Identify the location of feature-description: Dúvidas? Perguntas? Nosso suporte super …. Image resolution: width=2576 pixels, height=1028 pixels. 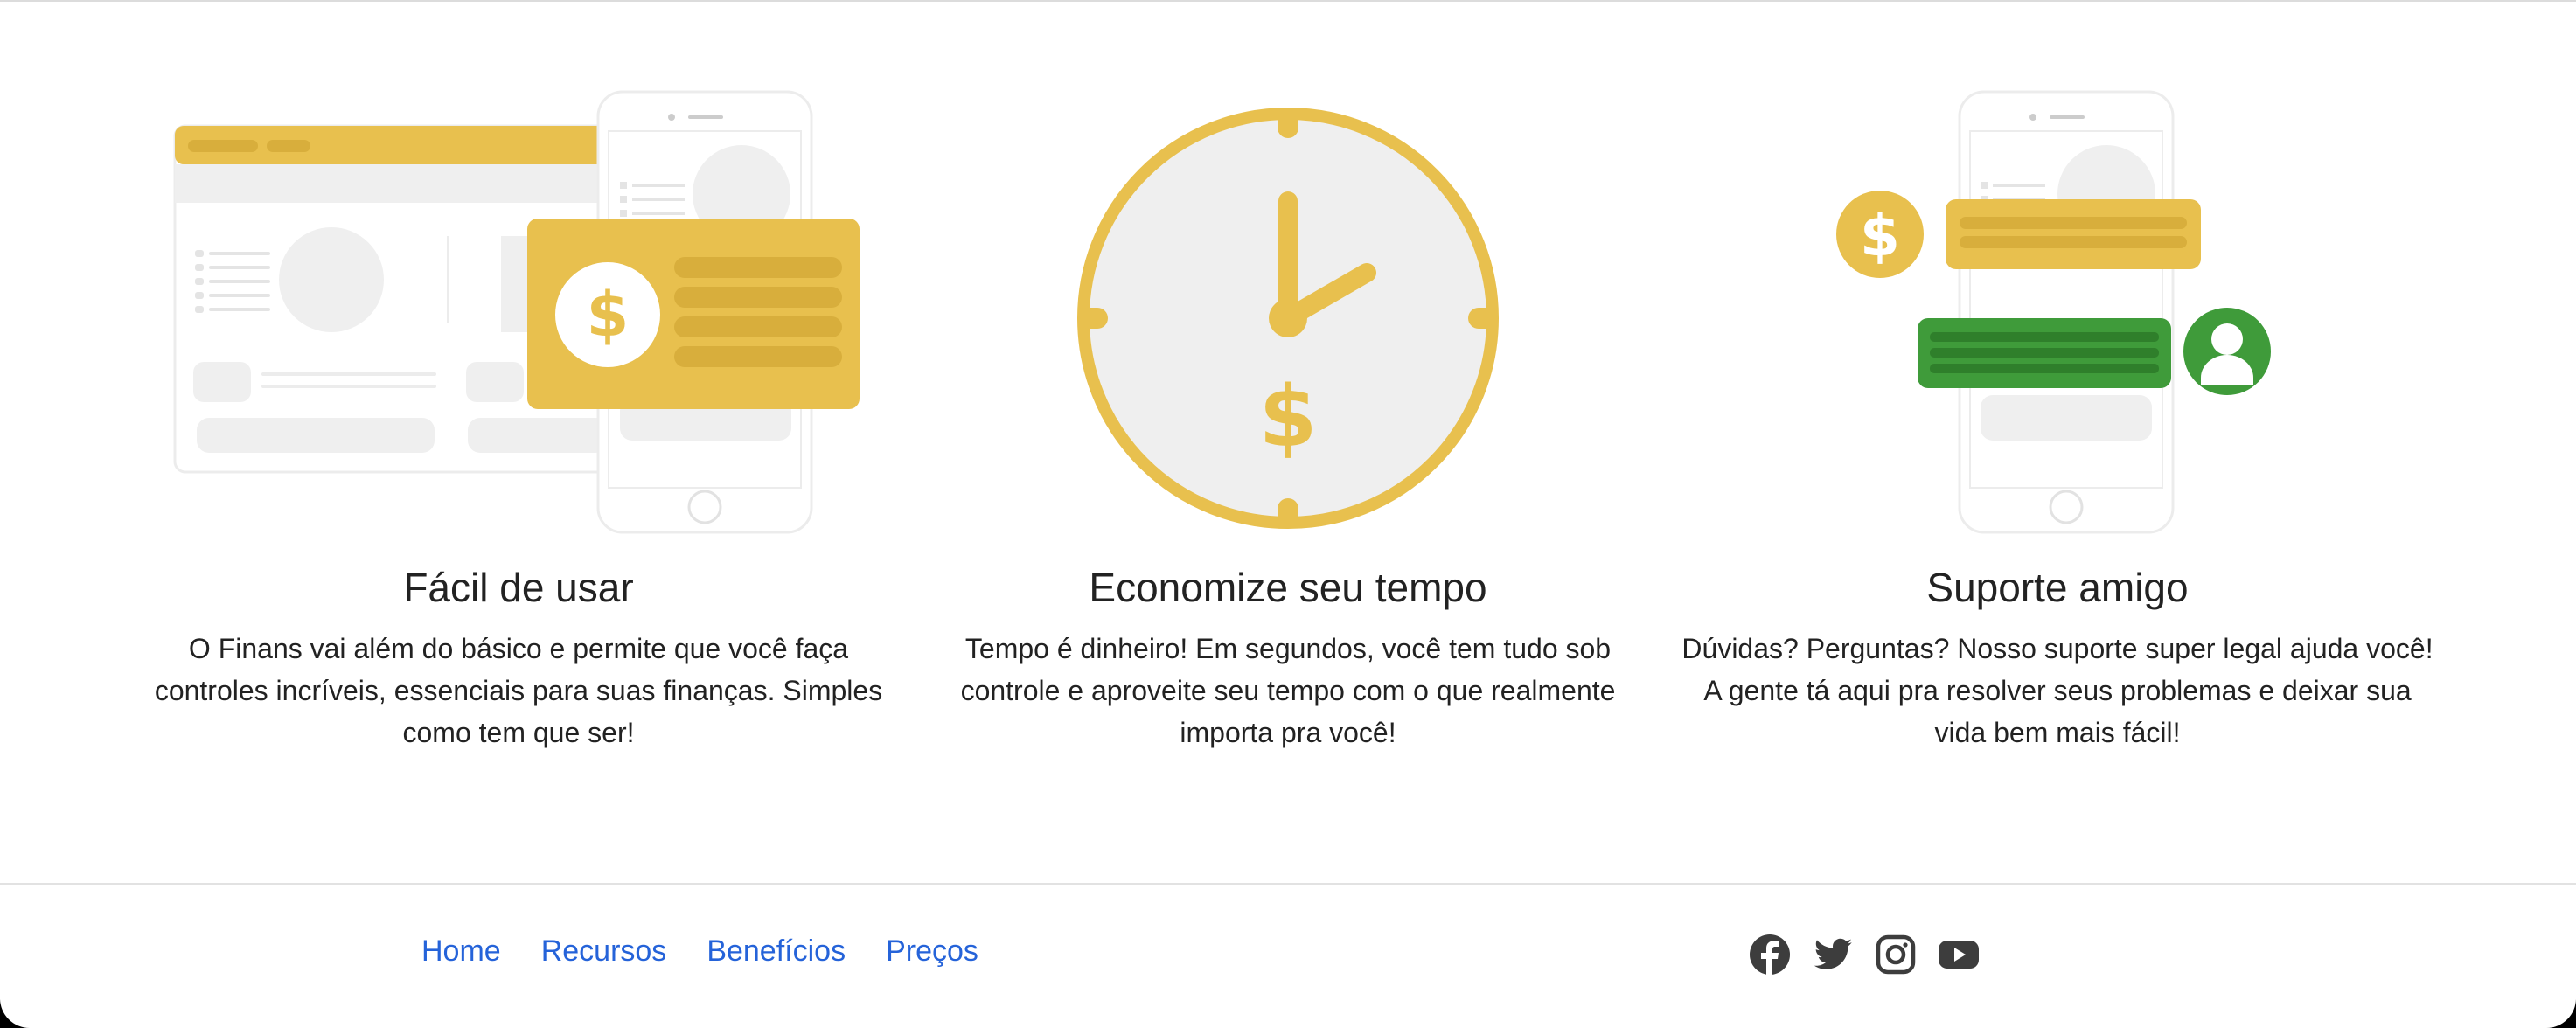
(2057, 690).